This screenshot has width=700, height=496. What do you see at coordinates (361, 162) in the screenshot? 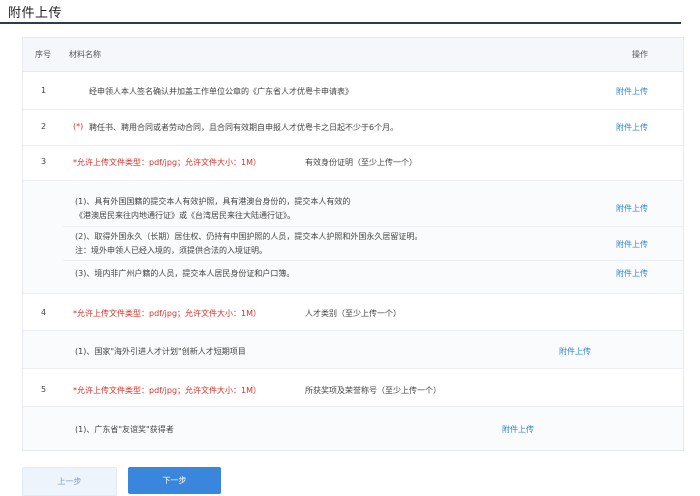
I see `row-material-text: 有效身份证明（至少上传一个）` at bounding box center [361, 162].